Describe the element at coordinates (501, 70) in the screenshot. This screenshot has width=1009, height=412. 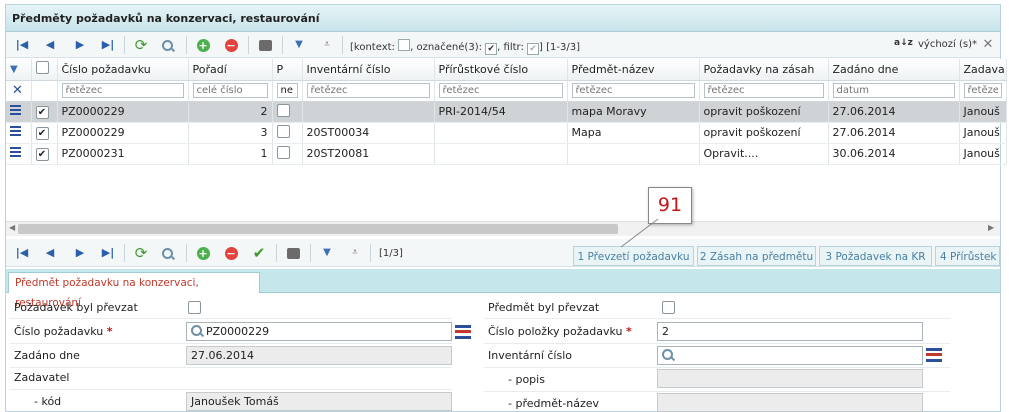
I see `col-header-prirustkove: Přírůstkové číslo` at that location.